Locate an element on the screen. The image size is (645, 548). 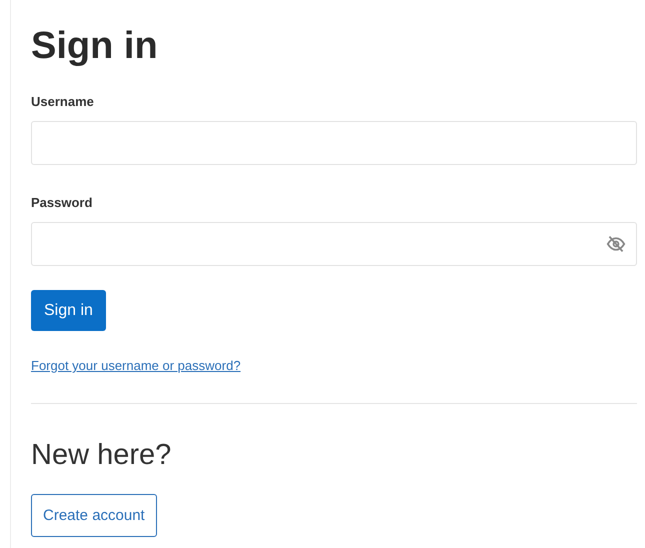
password-field is located at coordinates (334, 244).